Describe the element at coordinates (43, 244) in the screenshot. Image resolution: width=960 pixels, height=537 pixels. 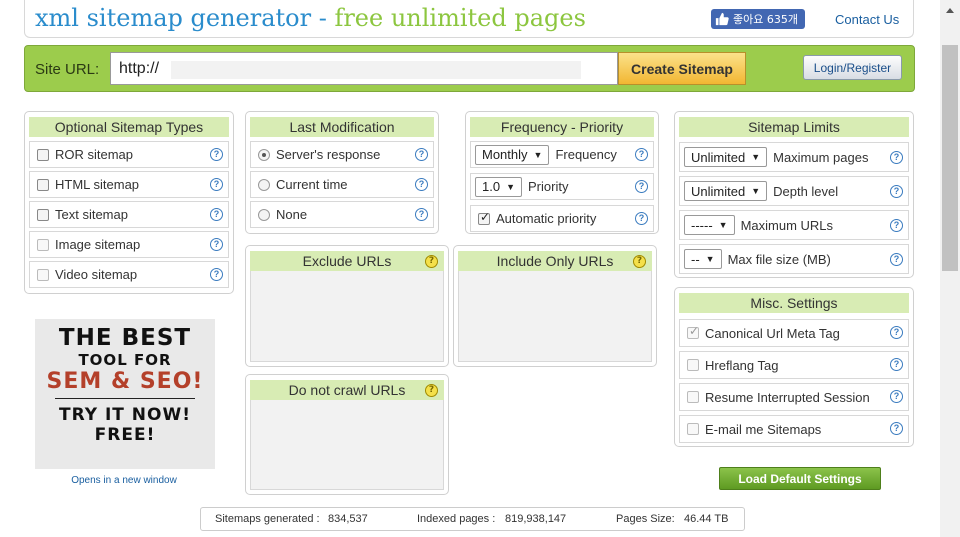
I see `image-sitemap-checkbox` at that location.